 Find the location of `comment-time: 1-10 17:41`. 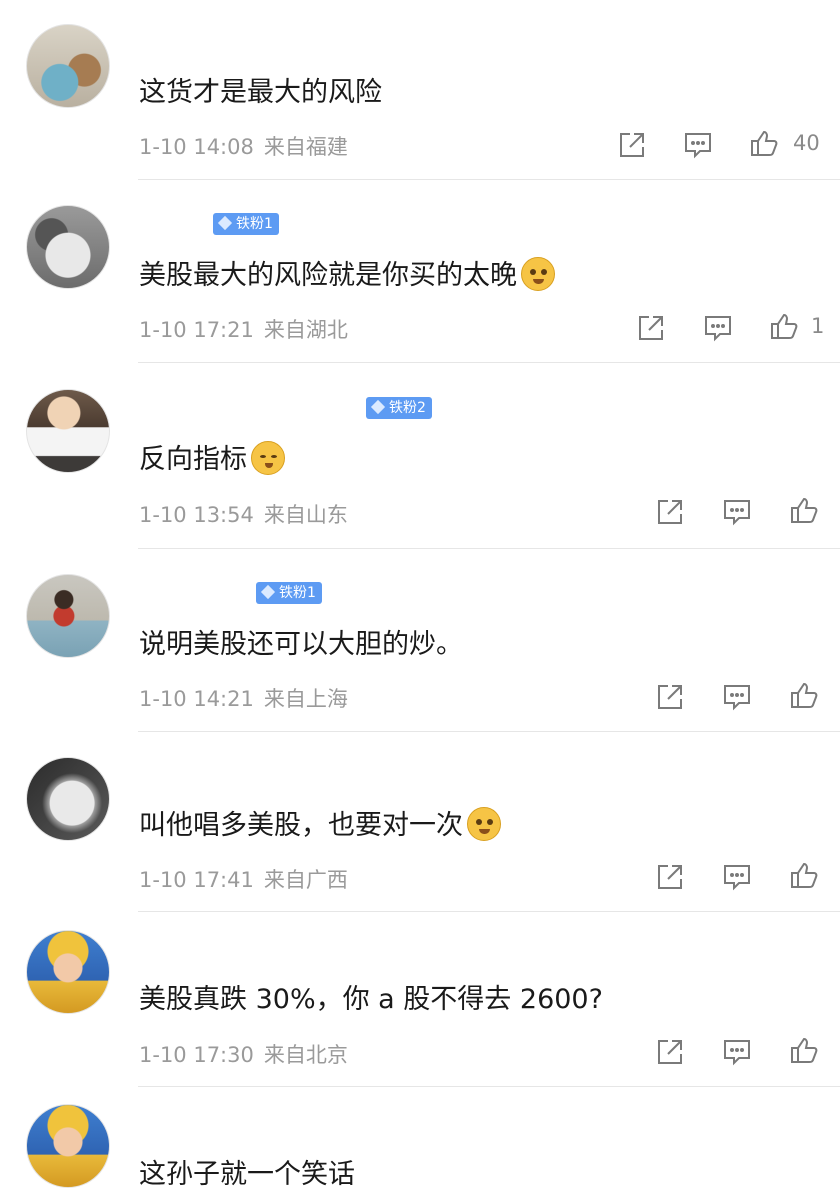

comment-time: 1-10 17:41 is located at coordinates (196, 880).